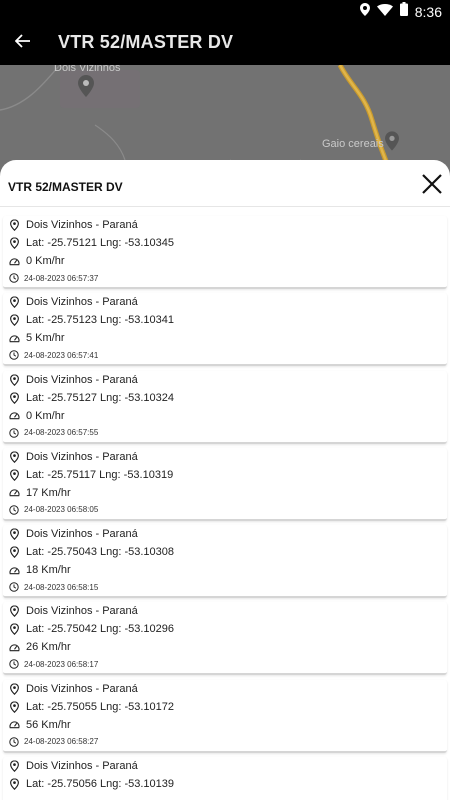  I want to click on app-title: VTR 52/MASTER DV, so click(146, 42).